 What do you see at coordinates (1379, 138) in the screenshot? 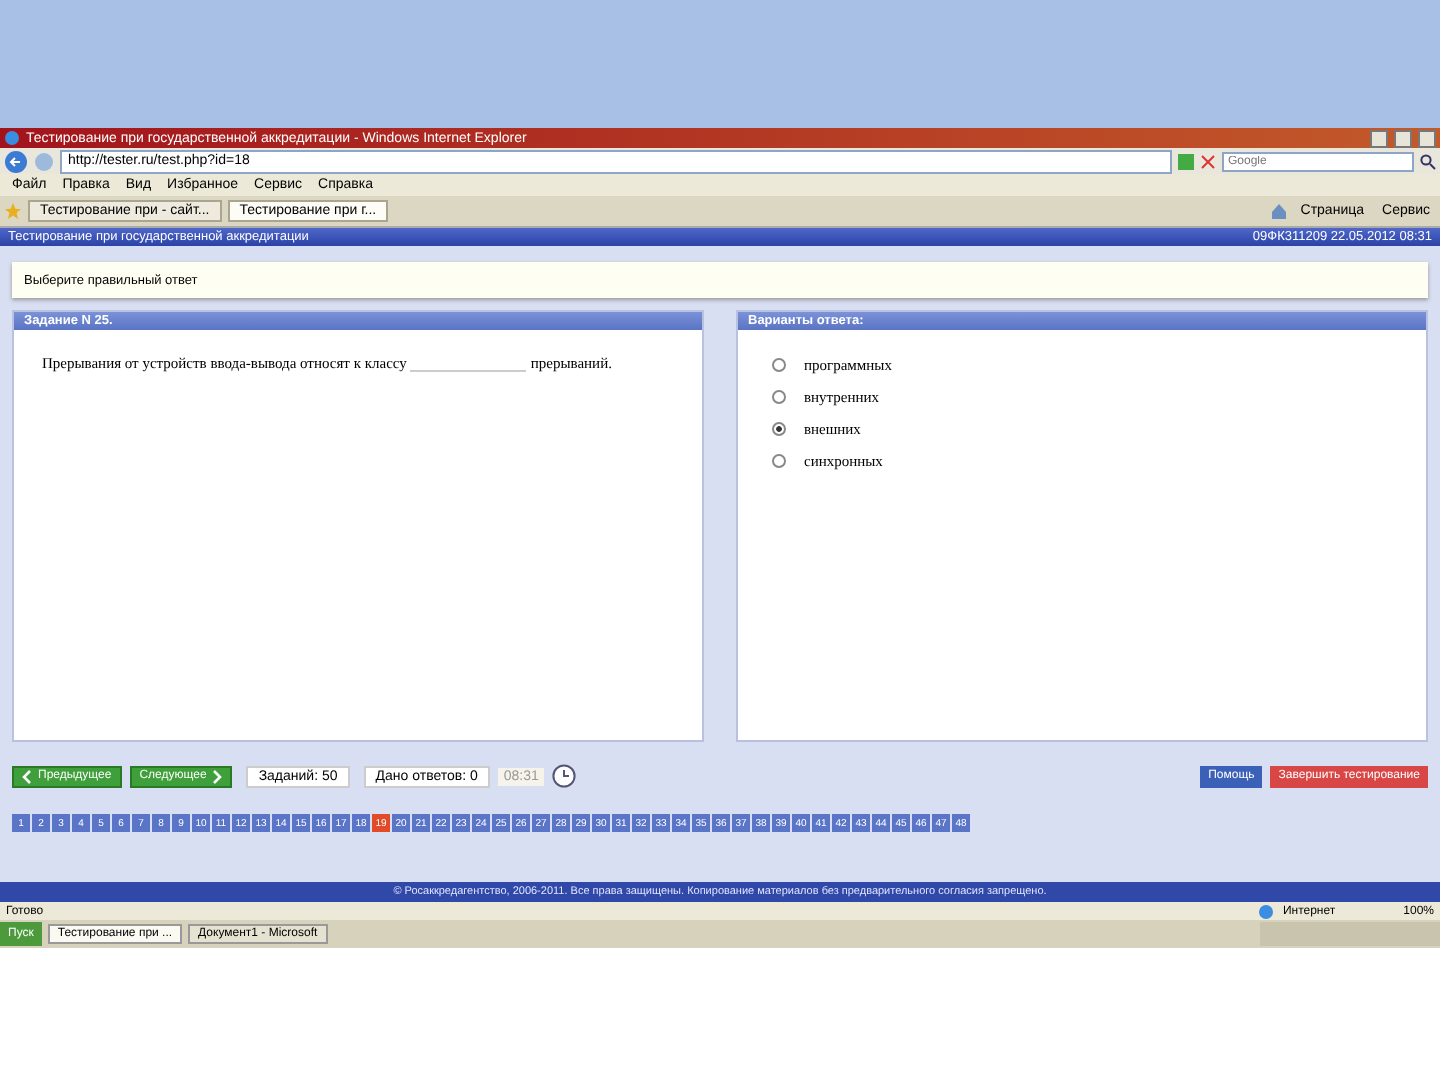
I see `minimize-button` at bounding box center [1379, 138].